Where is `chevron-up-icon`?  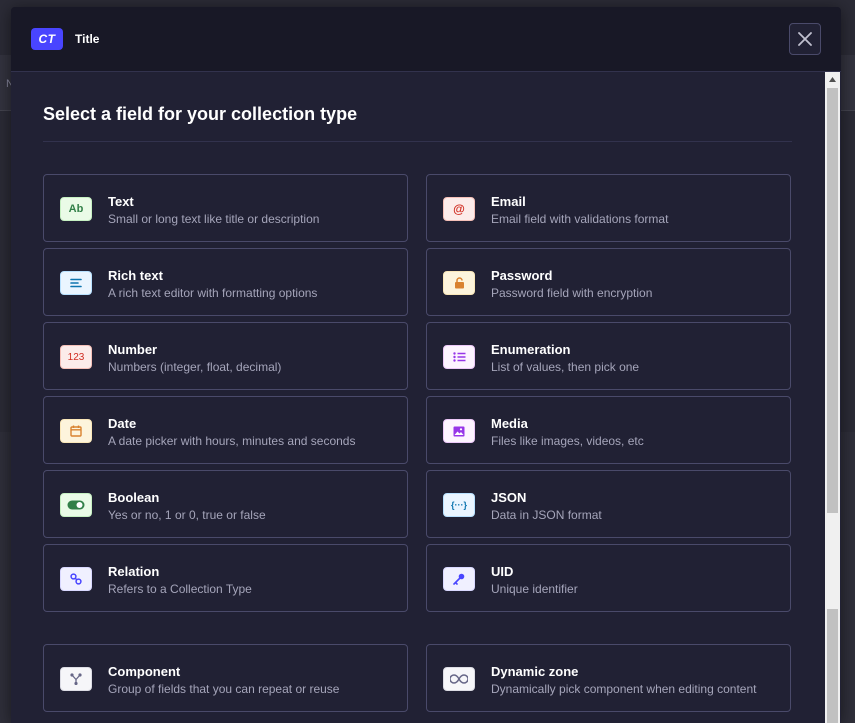
chevron-up-icon is located at coordinates (832, 79).